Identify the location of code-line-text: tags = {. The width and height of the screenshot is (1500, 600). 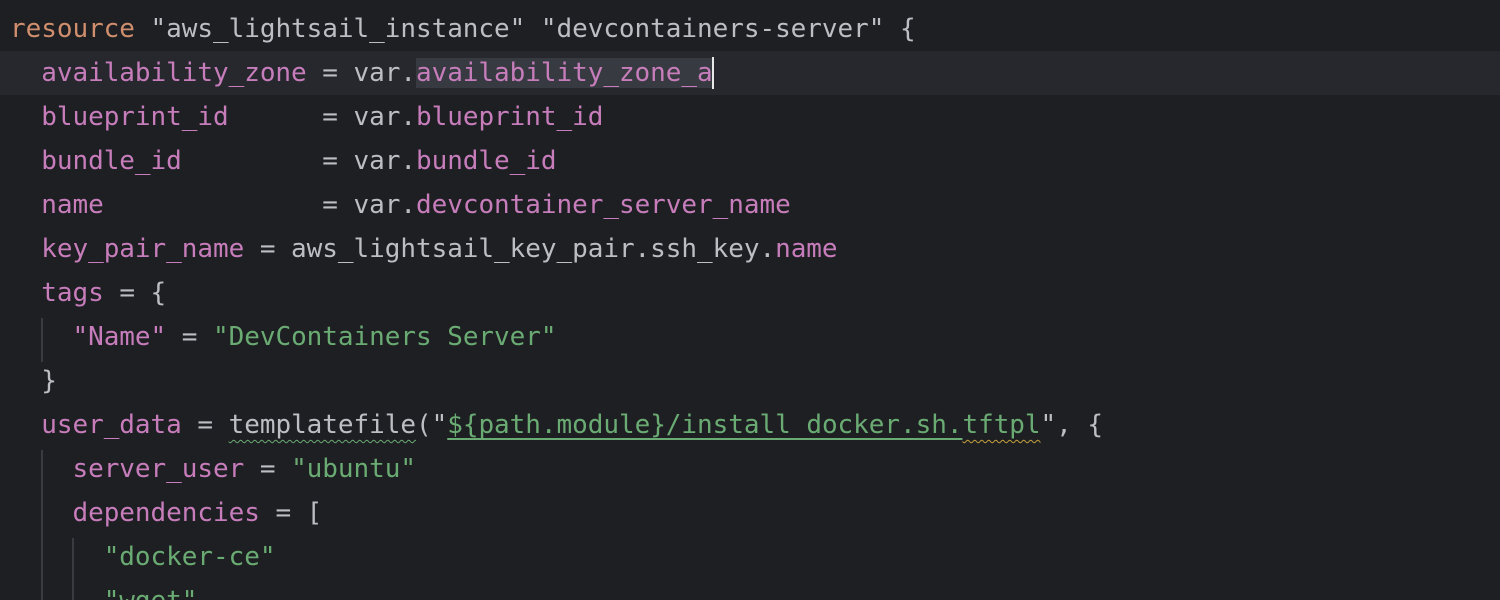
(88, 293).